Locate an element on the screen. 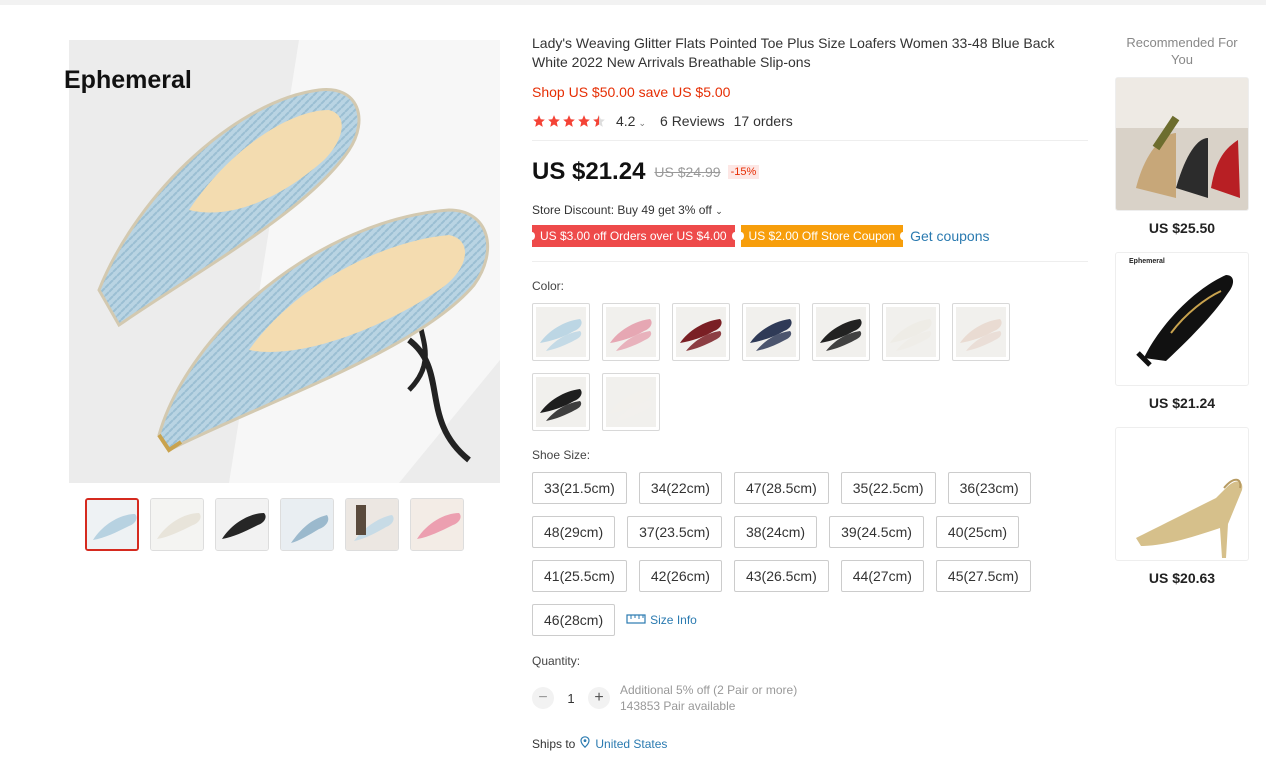 This screenshot has height=762, width=1266. recommended-item-image: Ephemeral is located at coordinates (1182, 319).